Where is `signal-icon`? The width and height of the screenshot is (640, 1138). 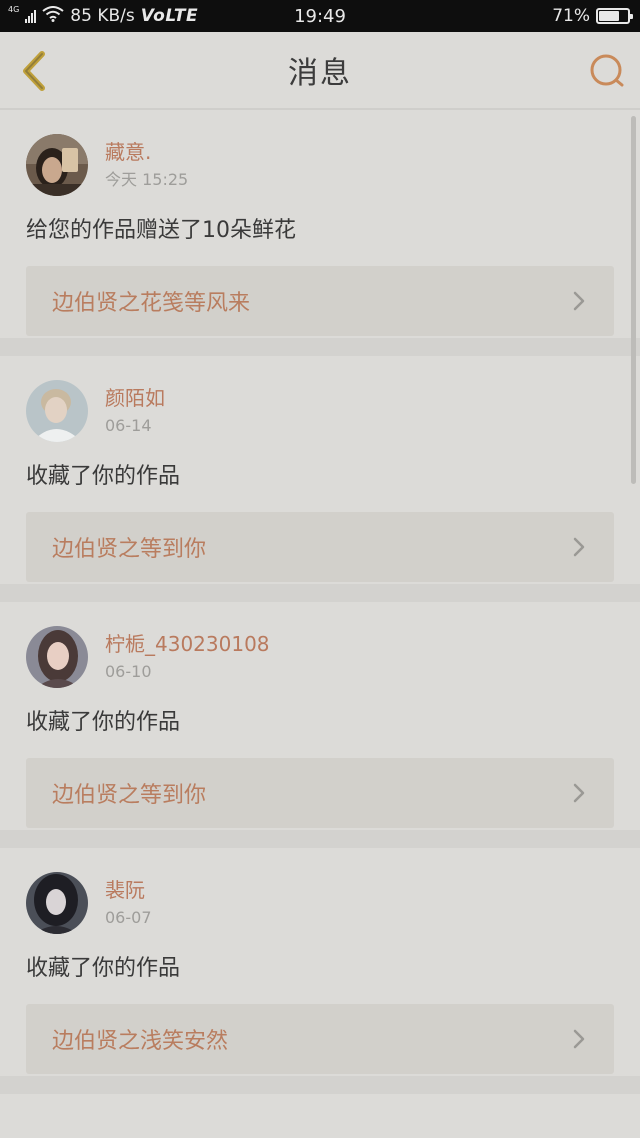 signal-icon is located at coordinates (31, 16).